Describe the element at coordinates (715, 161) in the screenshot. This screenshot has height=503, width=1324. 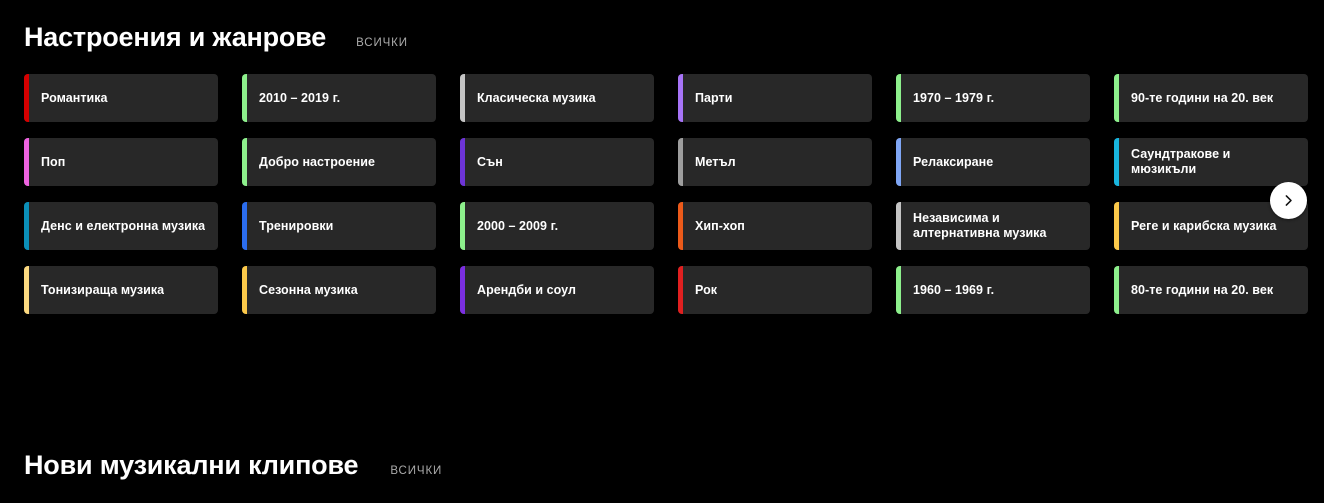
I see `genre-card-label: Метъл` at that location.